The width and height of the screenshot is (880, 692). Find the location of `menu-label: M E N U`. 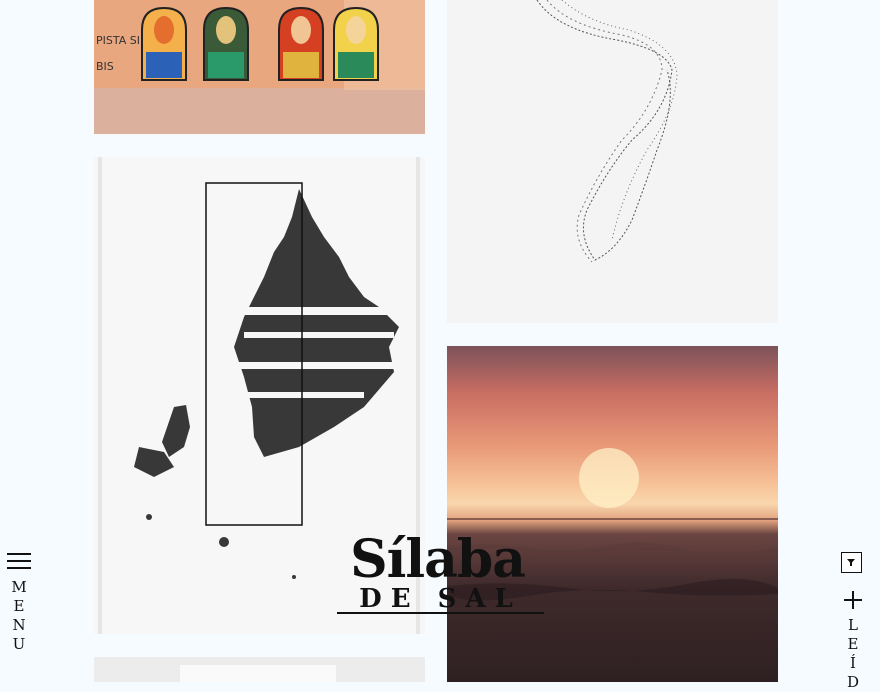

menu-label: M E N U is located at coordinates (19, 616).